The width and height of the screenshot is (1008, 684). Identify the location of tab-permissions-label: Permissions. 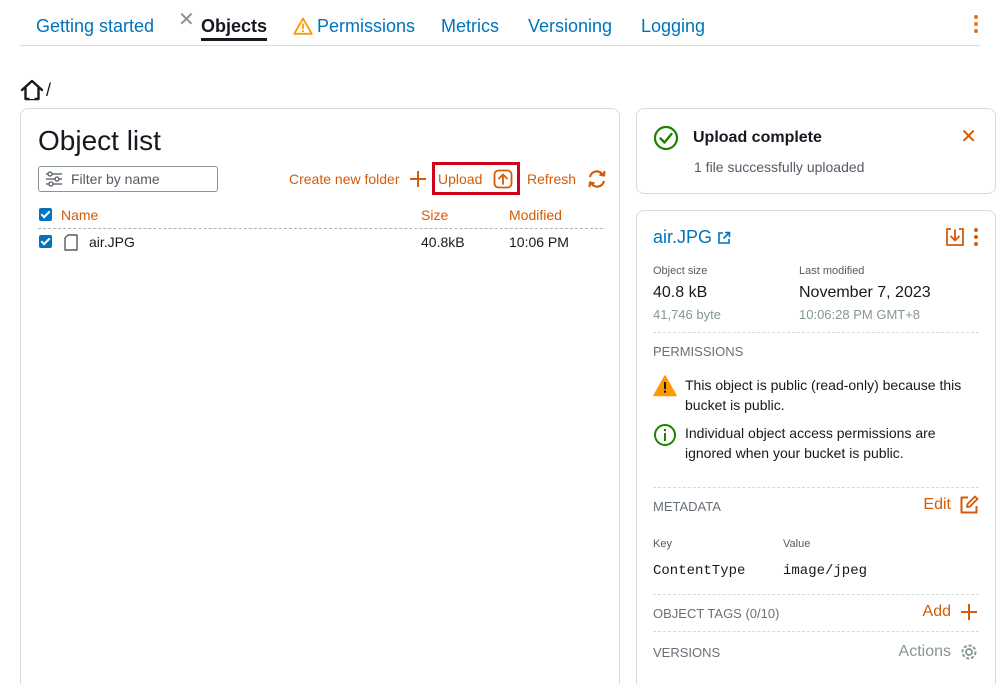
(366, 26).